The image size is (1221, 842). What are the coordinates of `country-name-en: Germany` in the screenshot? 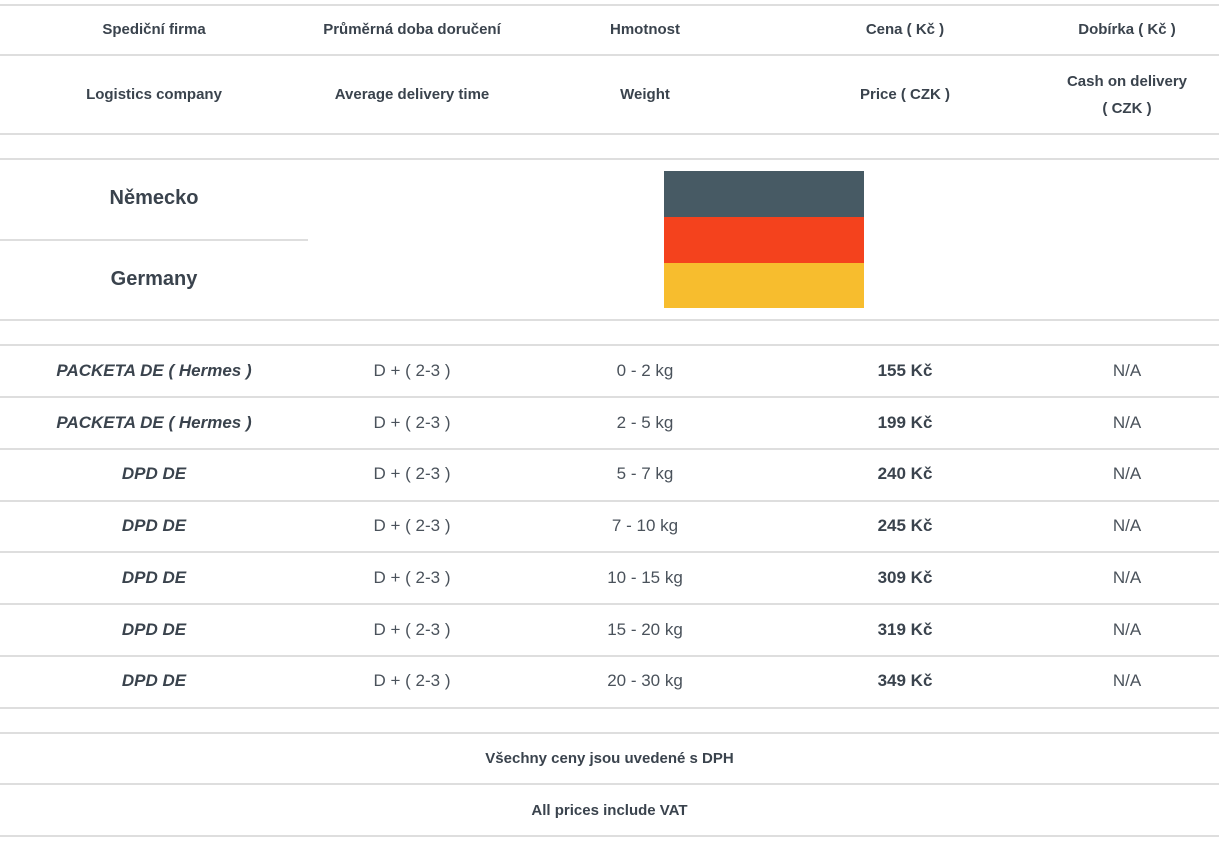 It's located at (154, 279).